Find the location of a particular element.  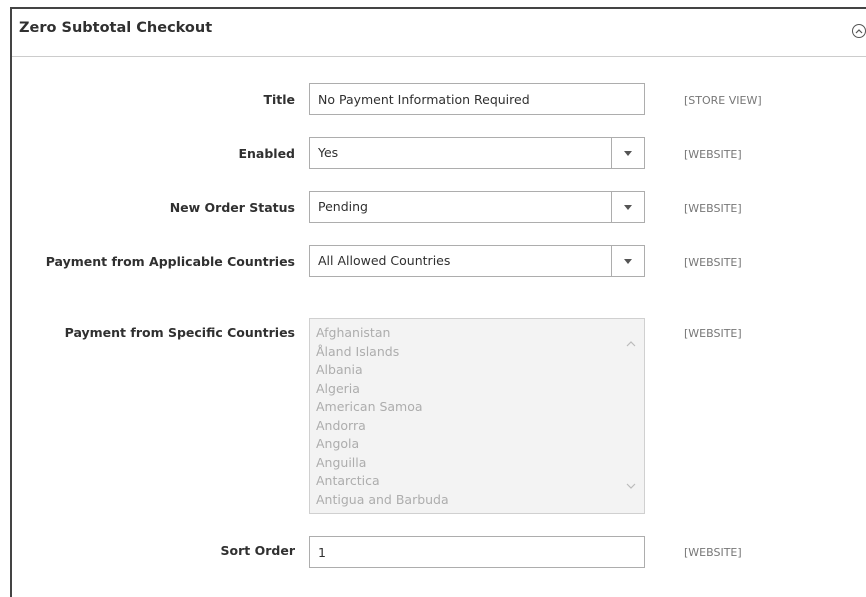

new-order-status-label: New Order Status is located at coordinates (232, 207).